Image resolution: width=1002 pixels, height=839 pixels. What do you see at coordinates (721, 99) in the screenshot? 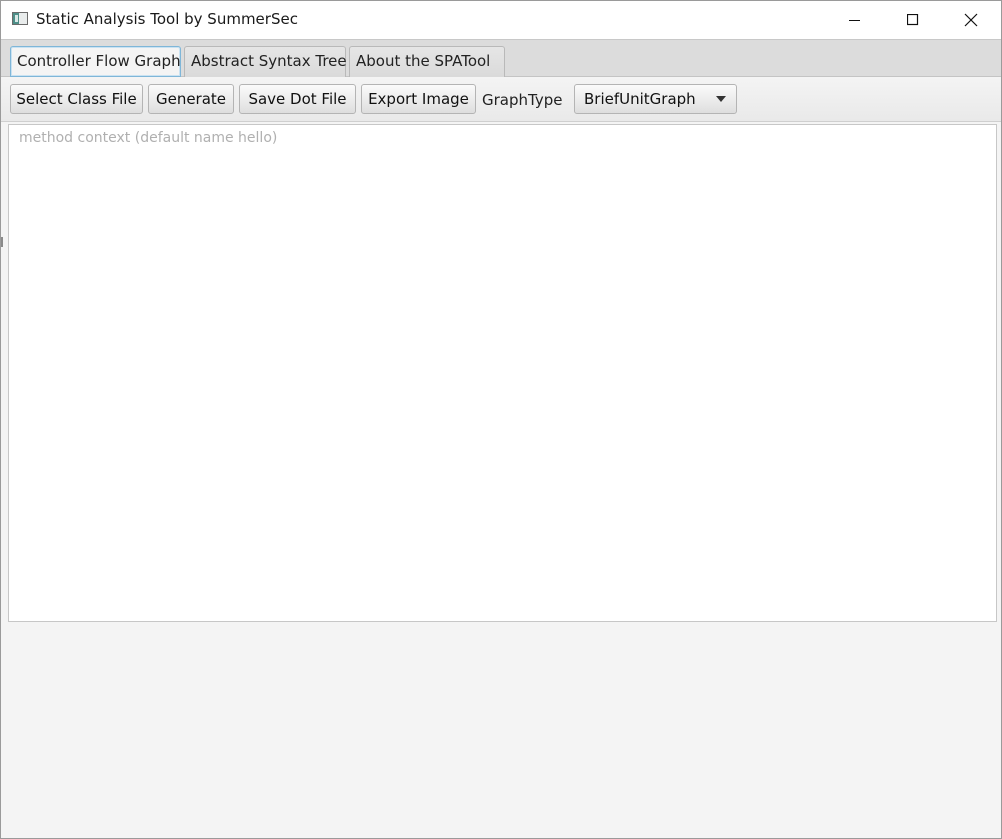
I see `chevron-down-icon` at bounding box center [721, 99].